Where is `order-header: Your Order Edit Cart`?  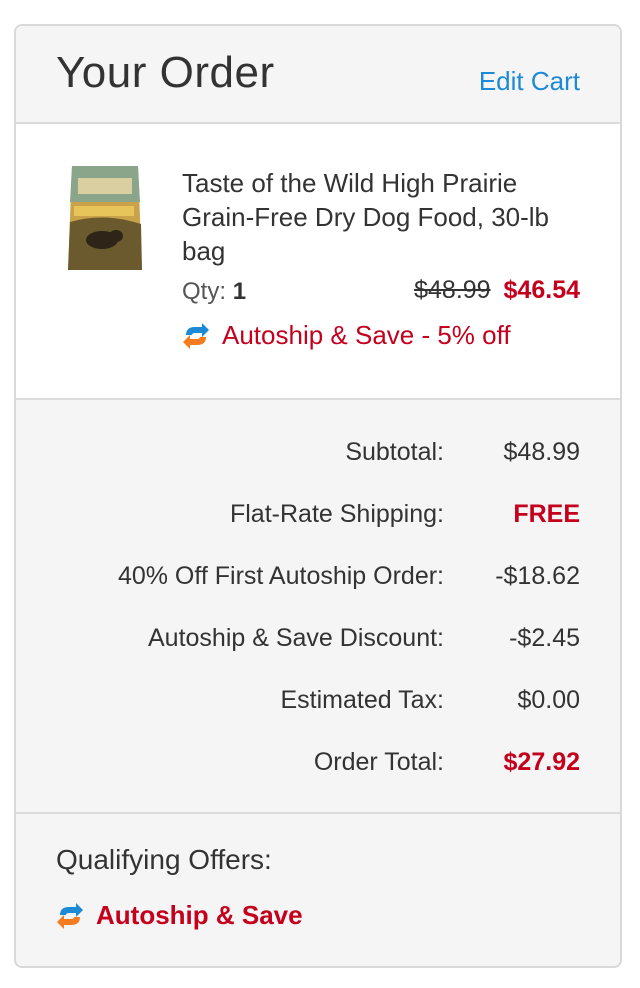
order-header: Your Order Edit Cart is located at coordinates (318, 75).